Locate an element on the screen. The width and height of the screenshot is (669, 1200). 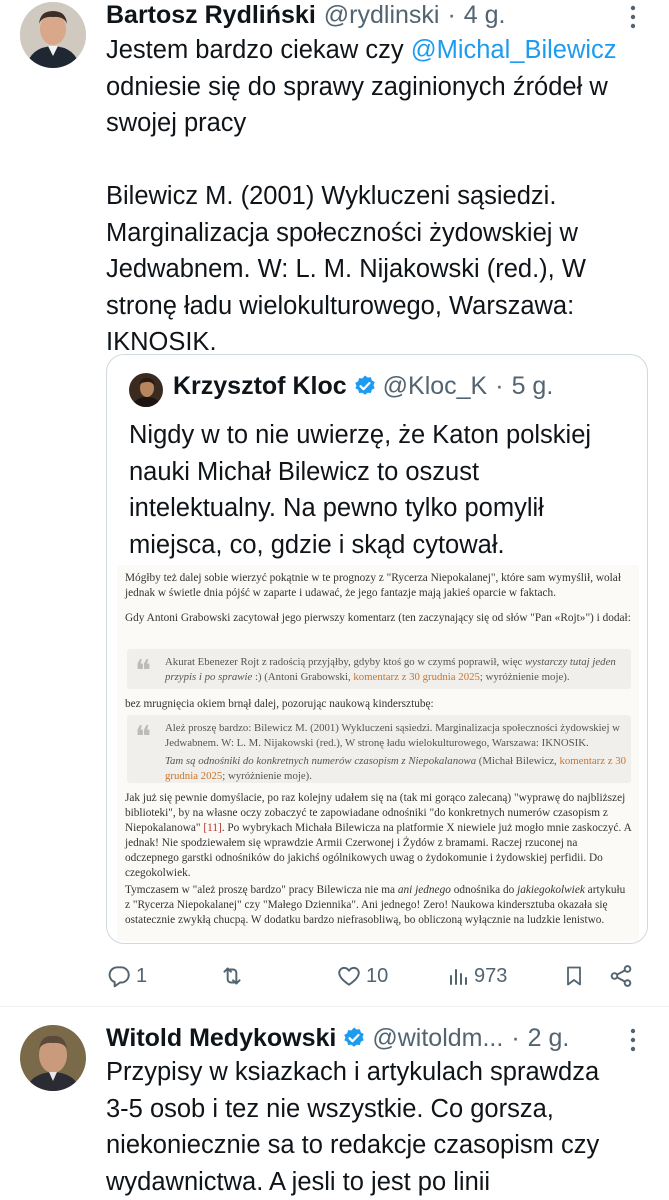
views-icon is located at coordinates (458, 977).